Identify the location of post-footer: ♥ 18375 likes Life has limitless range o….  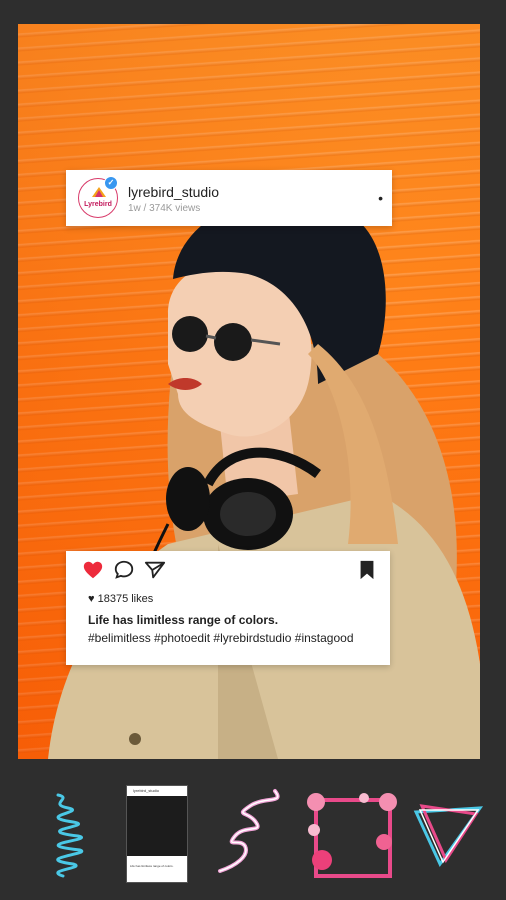
(228, 608).